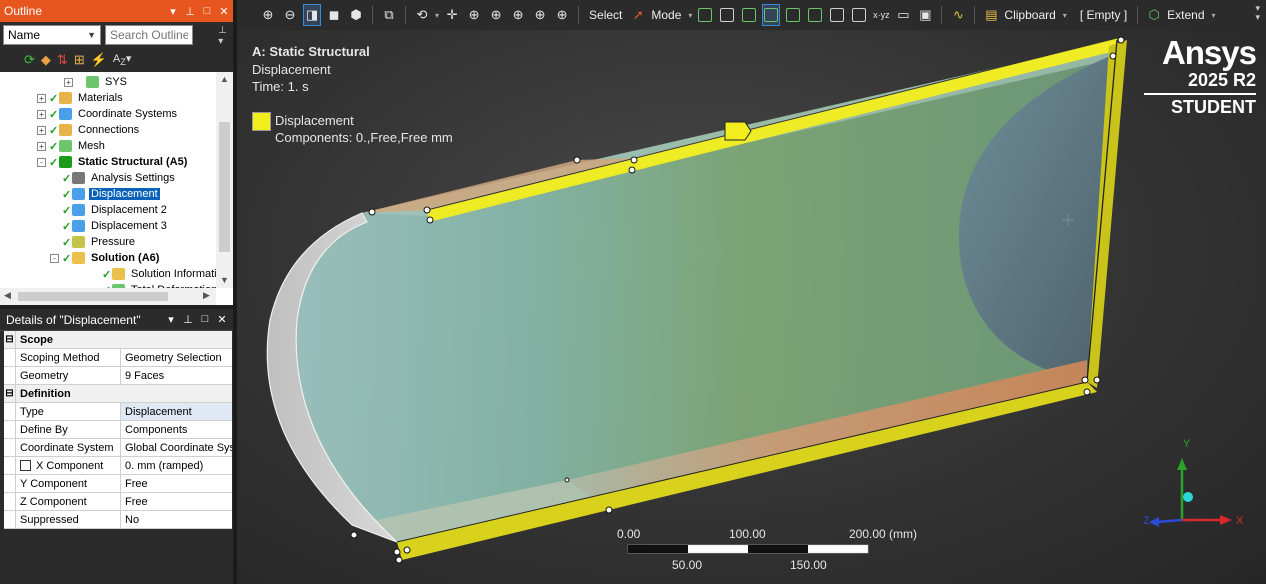 The width and height of the screenshot is (1266, 584). What do you see at coordinates (29, 60) in the screenshot?
I see `refresh-icon: ⟳` at bounding box center [29, 60].